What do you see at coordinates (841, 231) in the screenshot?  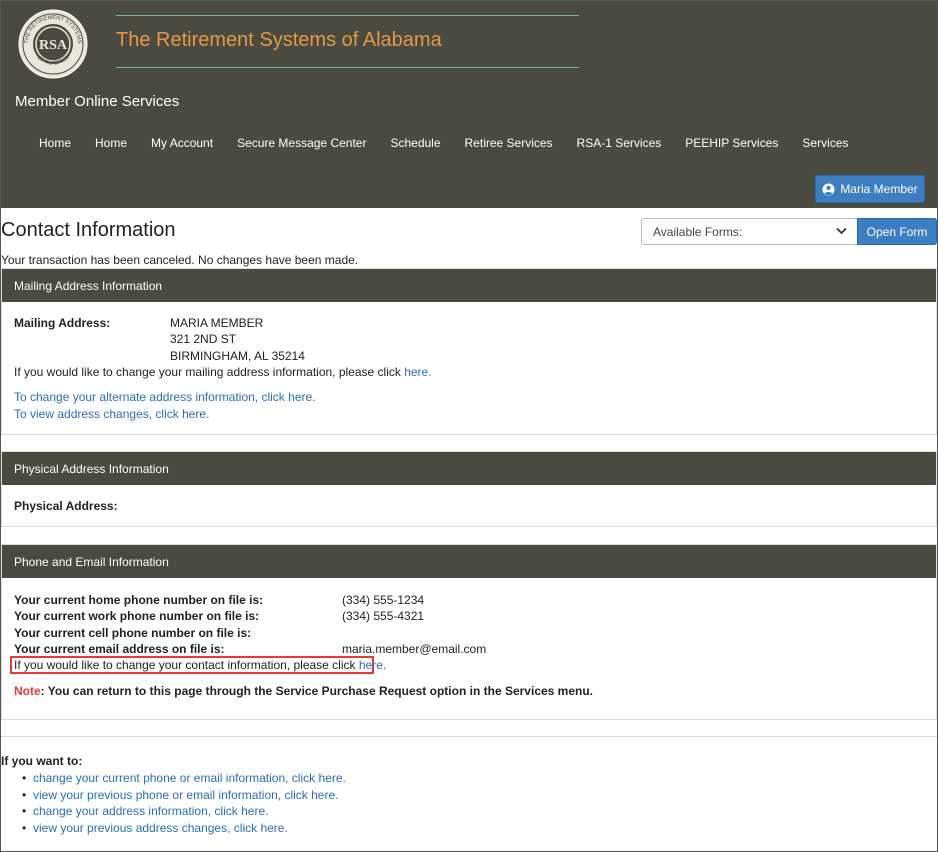 I see `chevron-down-icon` at bounding box center [841, 231].